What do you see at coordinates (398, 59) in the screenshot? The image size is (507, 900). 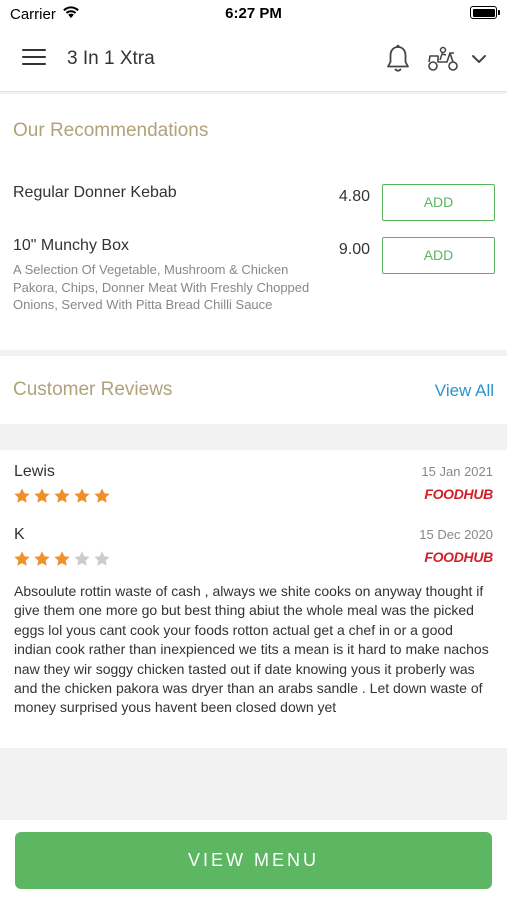 I see `bell-icon` at bounding box center [398, 59].